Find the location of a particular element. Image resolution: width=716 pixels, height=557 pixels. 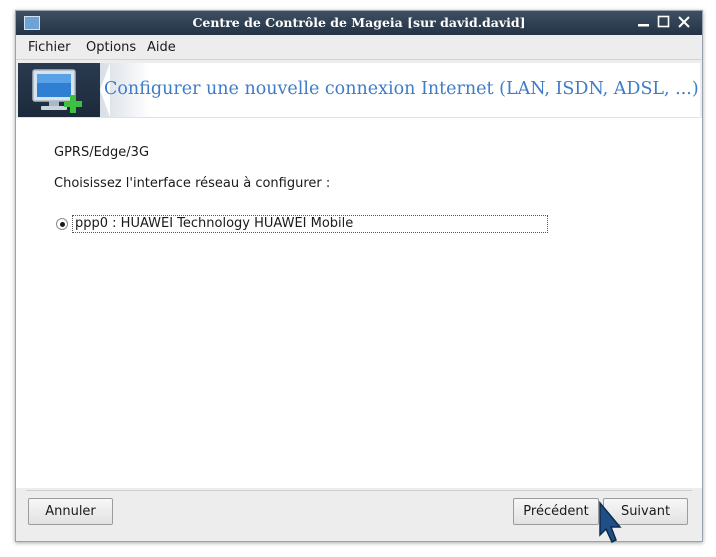

close-icon is located at coordinates (684, 22).